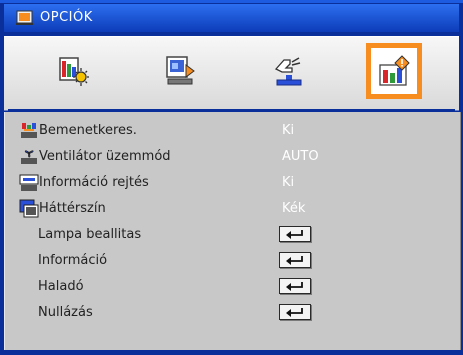  Describe the element at coordinates (29, 157) in the screenshot. I see `fan-mode-icon` at that location.